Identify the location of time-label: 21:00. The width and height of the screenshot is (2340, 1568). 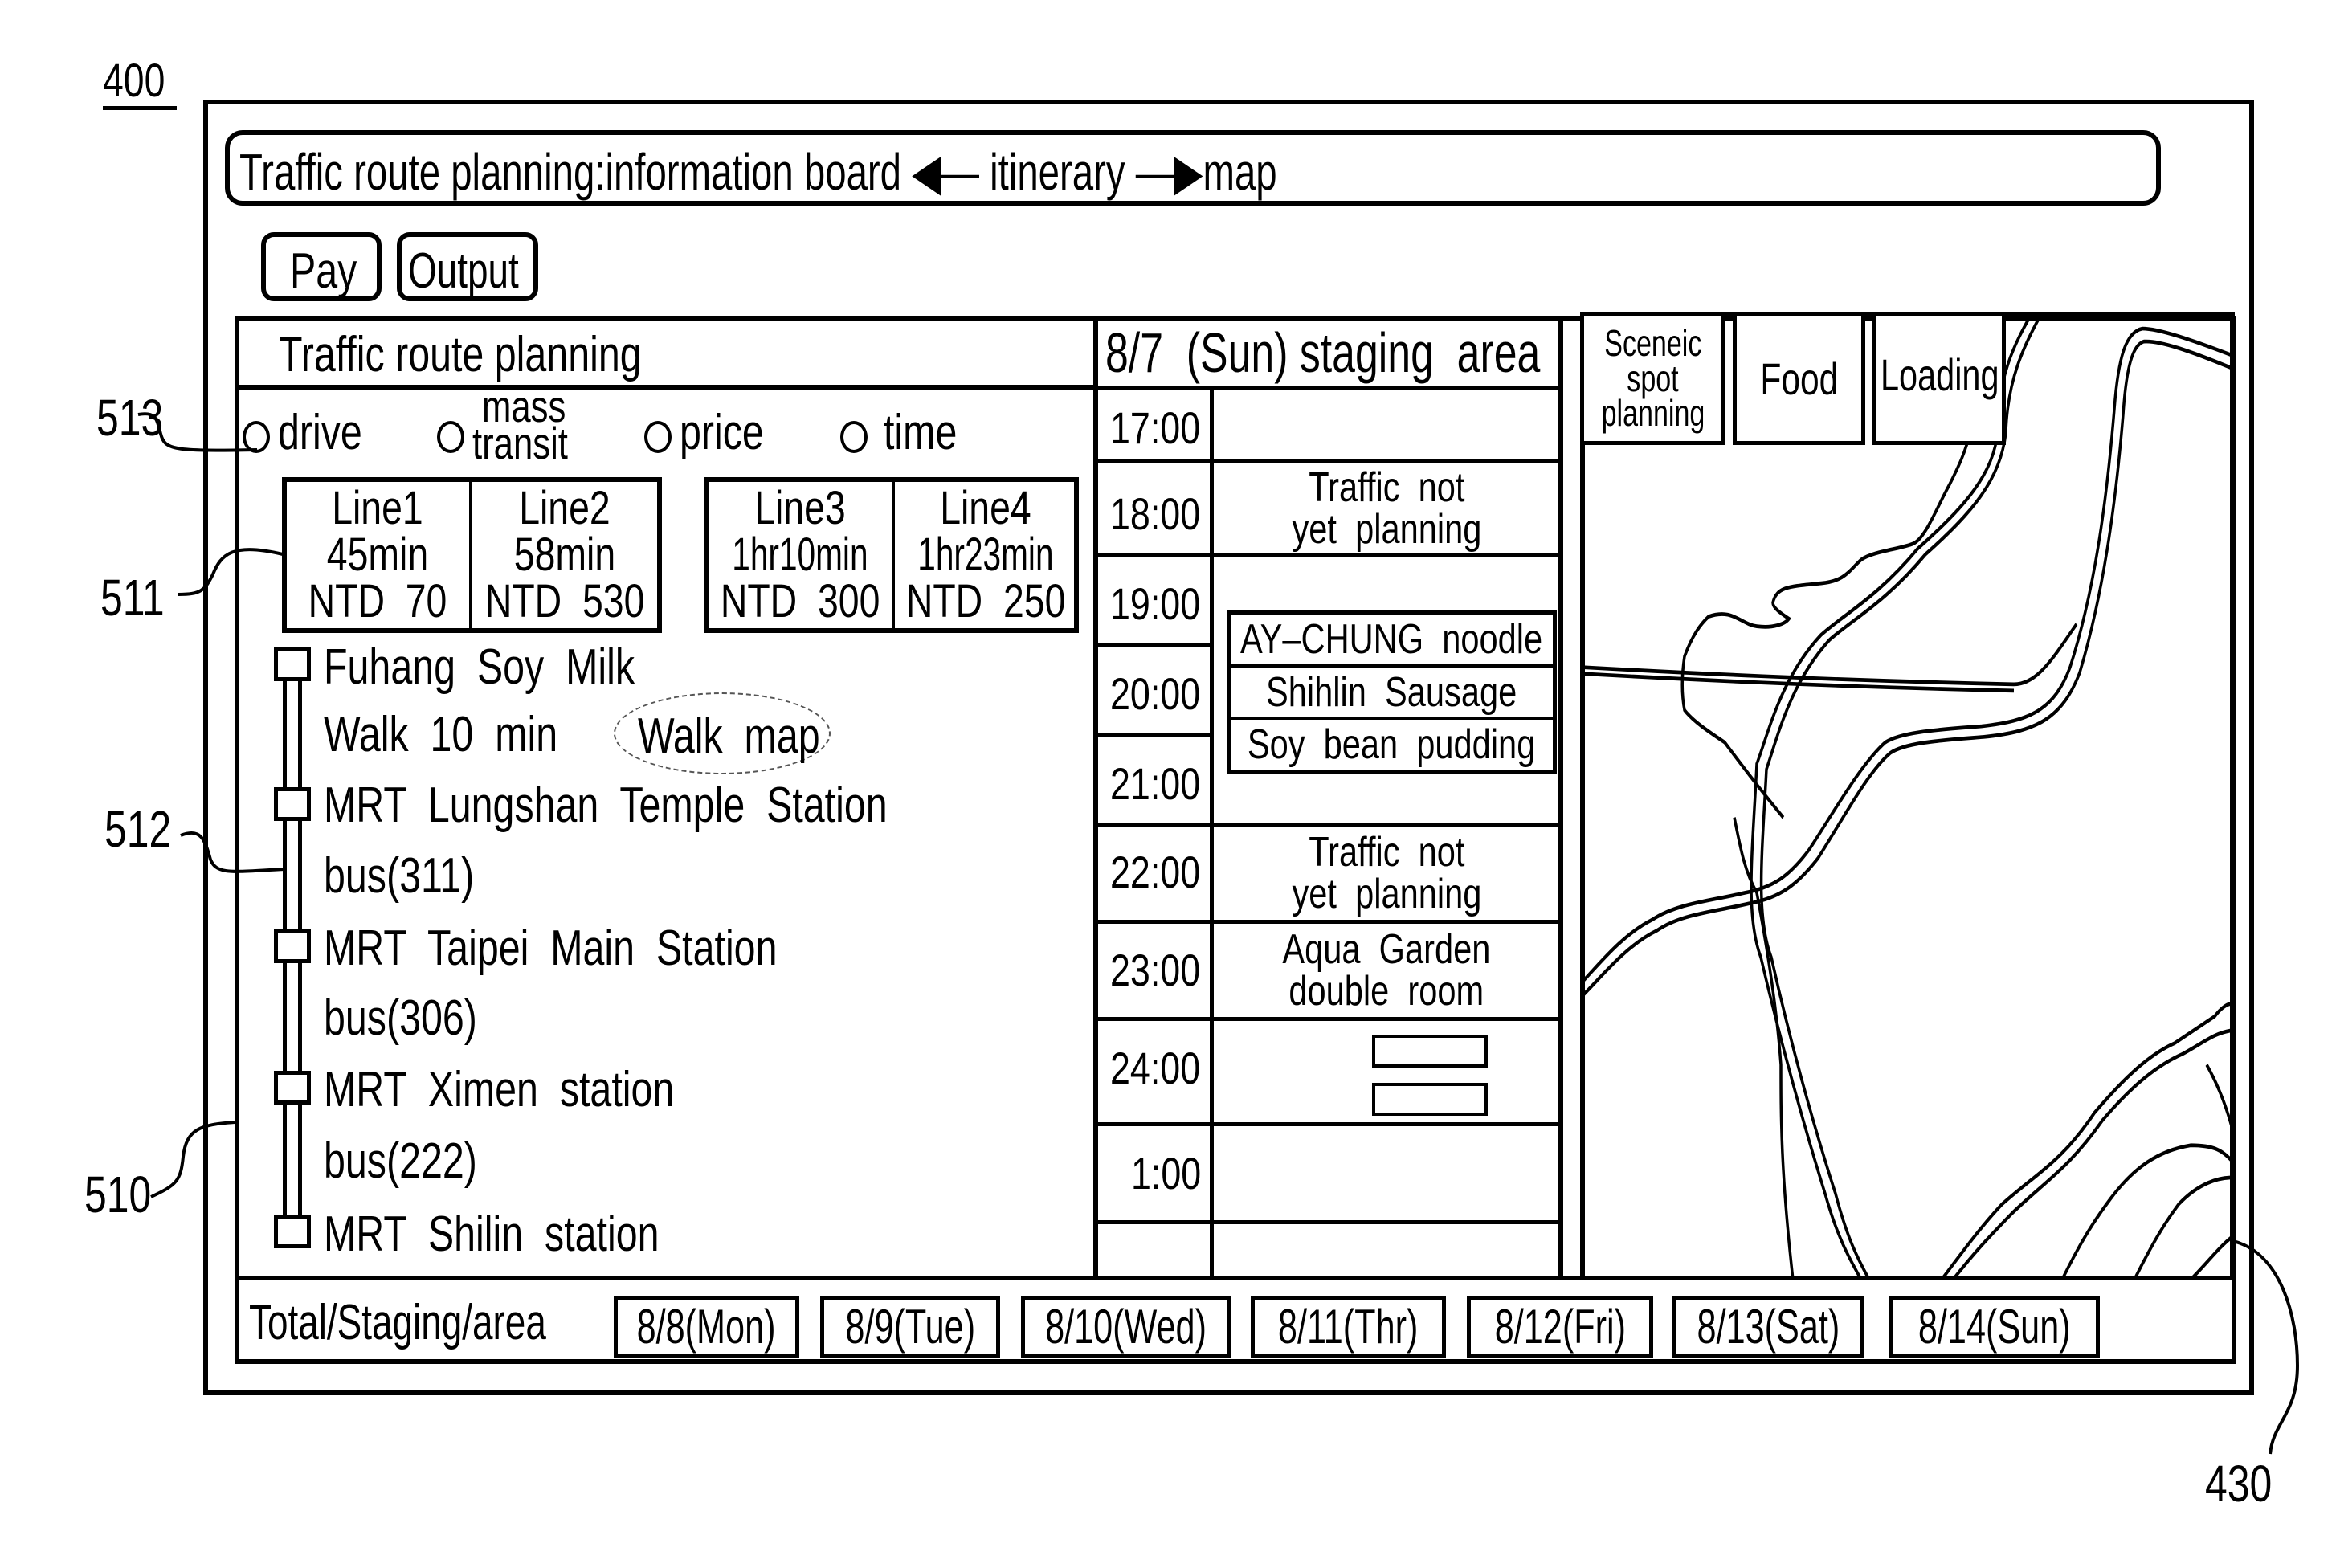
(1155, 783).